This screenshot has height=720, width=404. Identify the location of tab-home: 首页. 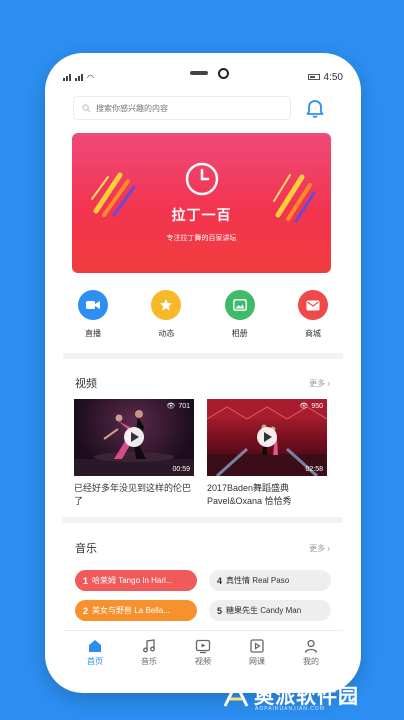
(95, 652).